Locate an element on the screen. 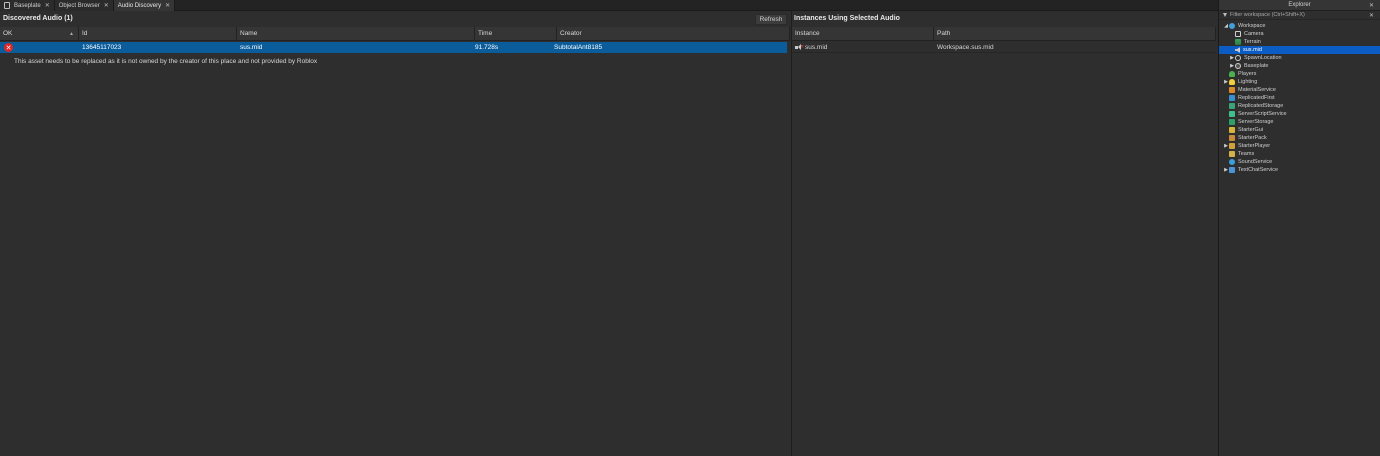 This screenshot has width=1380, height=456. tree-item-workspace: ◢ Workspace is located at coordinates (1299, 26).